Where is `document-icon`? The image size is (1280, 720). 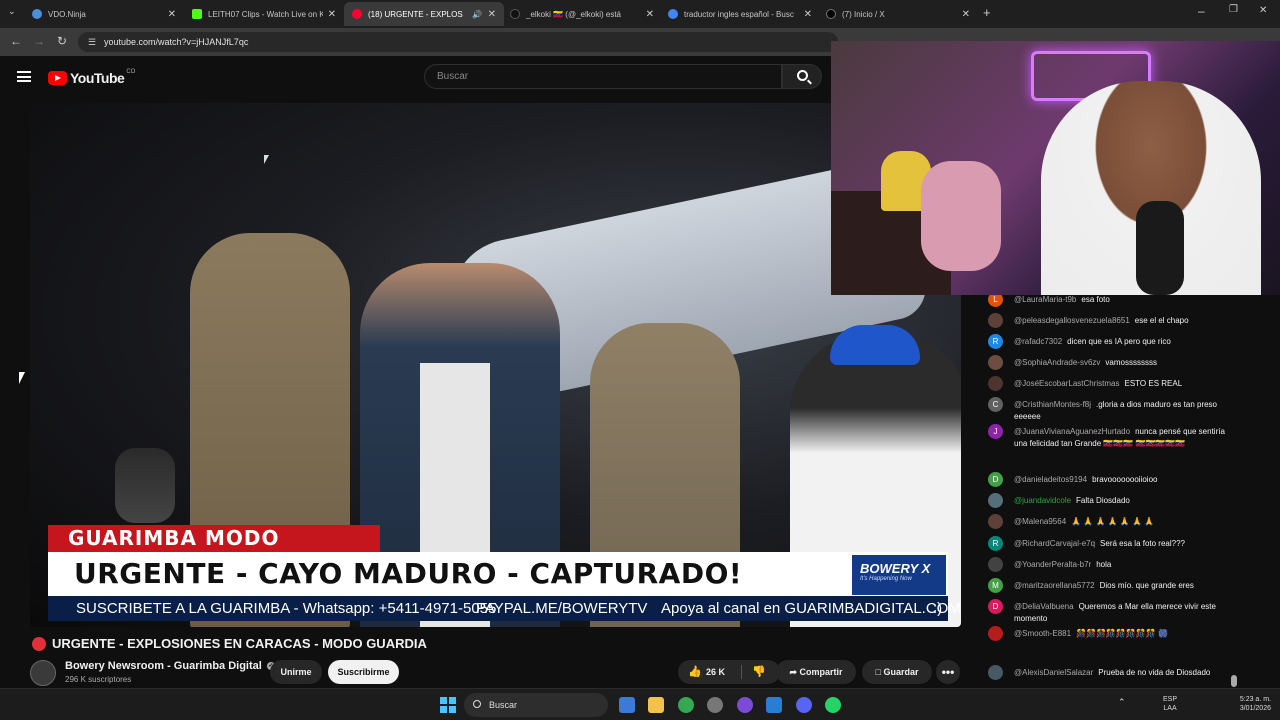
document-icon is located at coordinates (774, 705).